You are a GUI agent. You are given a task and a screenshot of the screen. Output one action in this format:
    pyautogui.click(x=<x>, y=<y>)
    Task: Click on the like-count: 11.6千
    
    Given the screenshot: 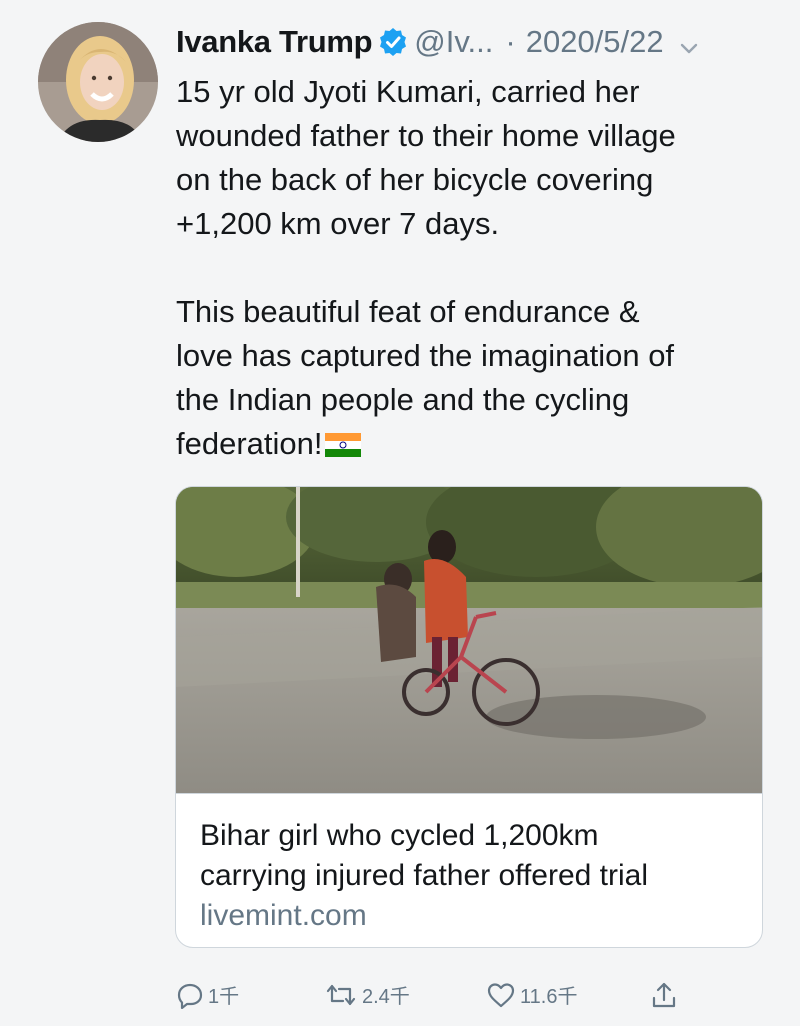 What is the action you would take?
    pyautogui.click(x=549, y=997)
    